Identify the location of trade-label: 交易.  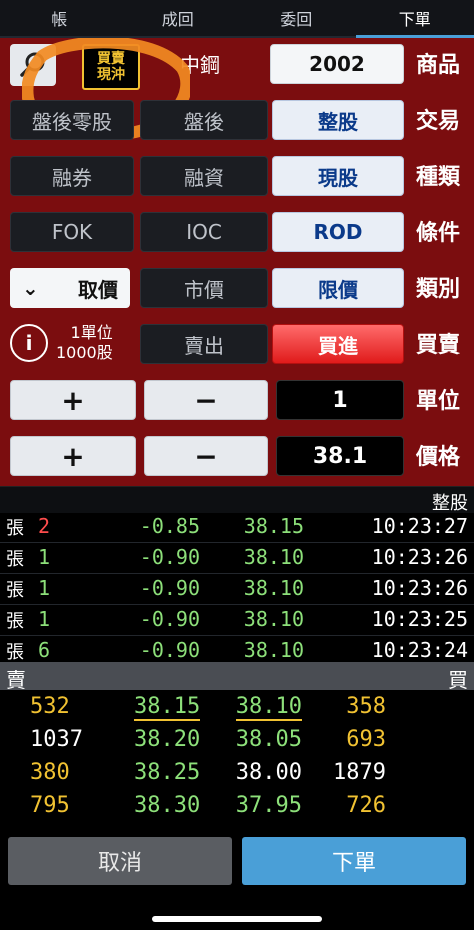
(437, 121).